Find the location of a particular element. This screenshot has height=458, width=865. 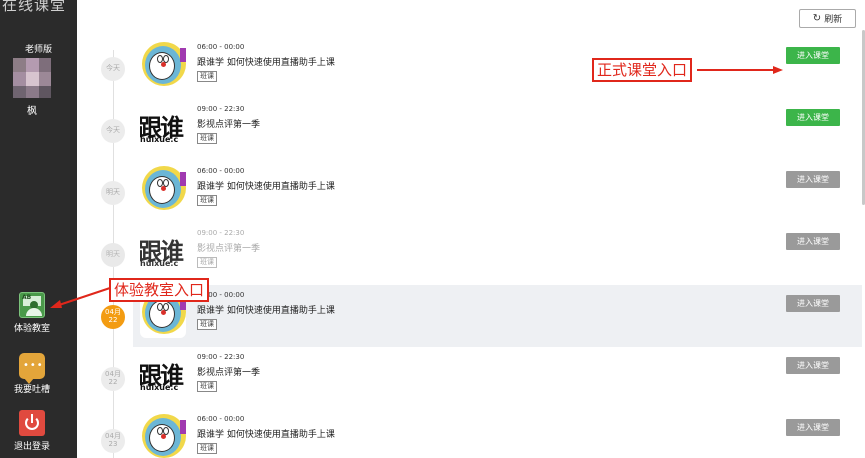

brand-title: 在线课堂 is located at coordinates (34, 7).